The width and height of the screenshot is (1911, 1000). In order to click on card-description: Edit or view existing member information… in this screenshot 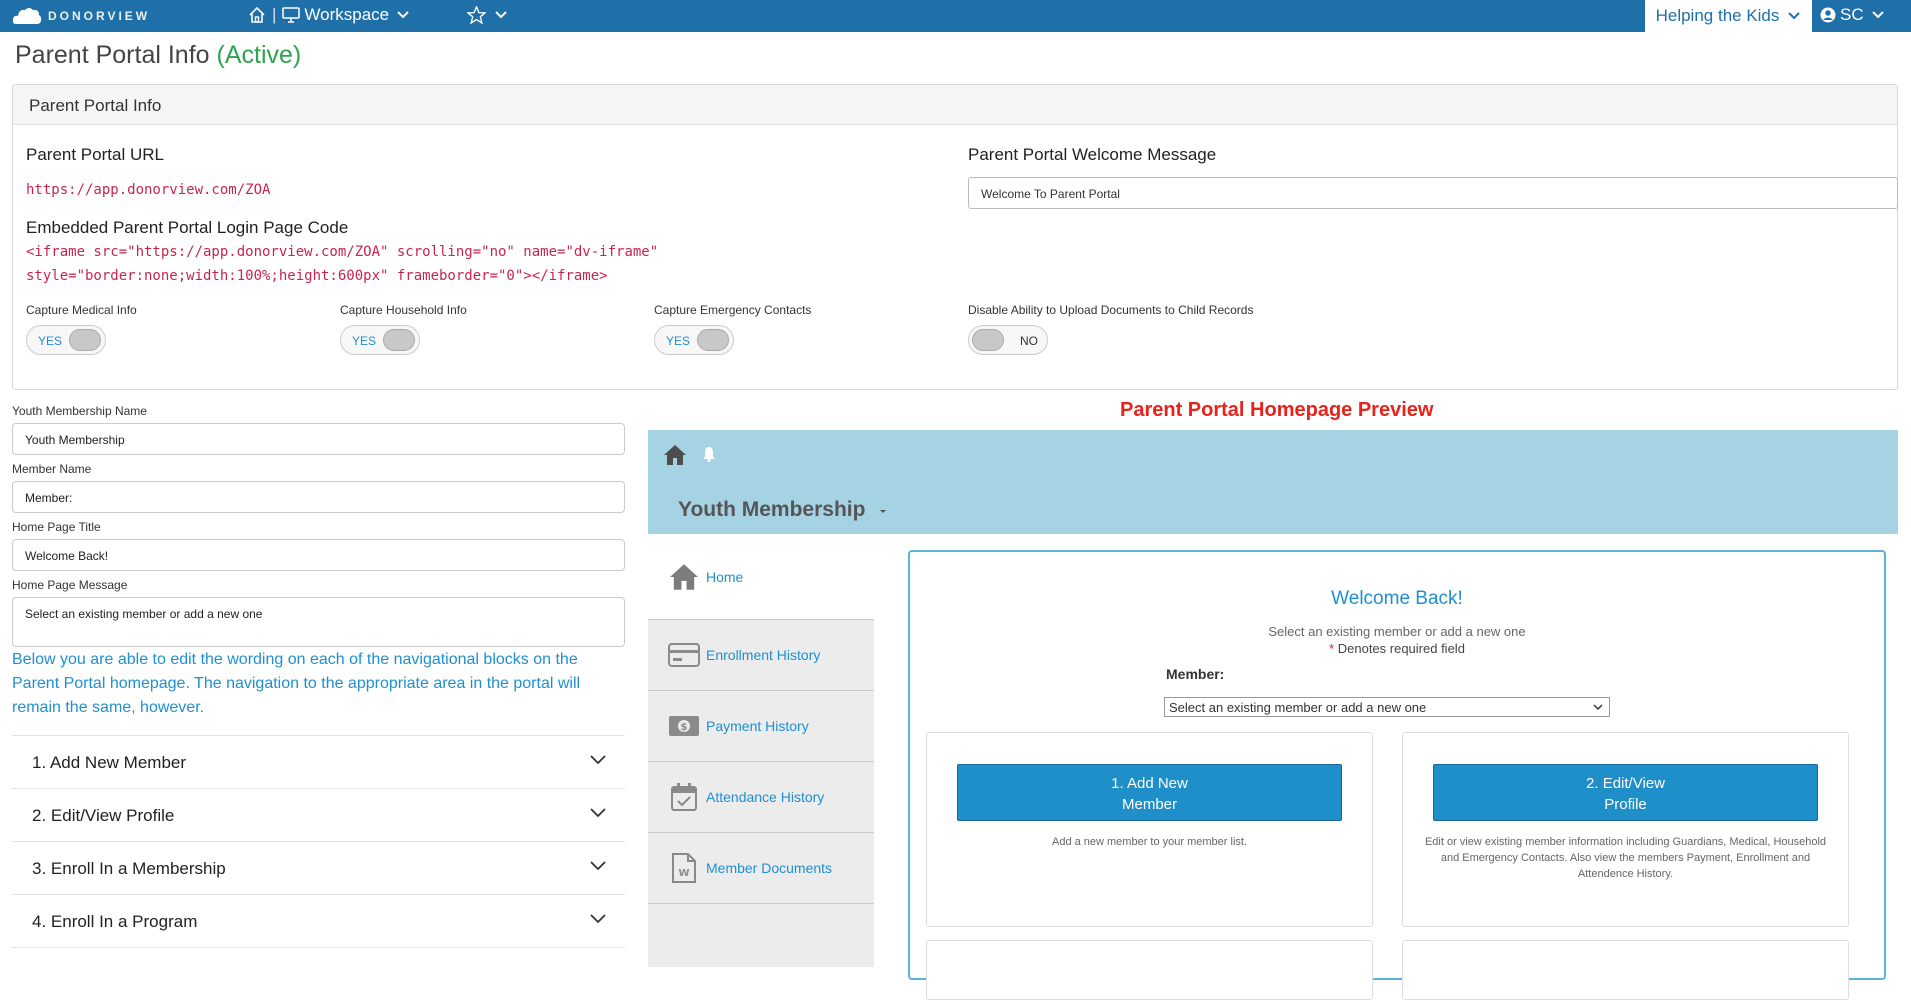, I will do `click(1625, 858)`.